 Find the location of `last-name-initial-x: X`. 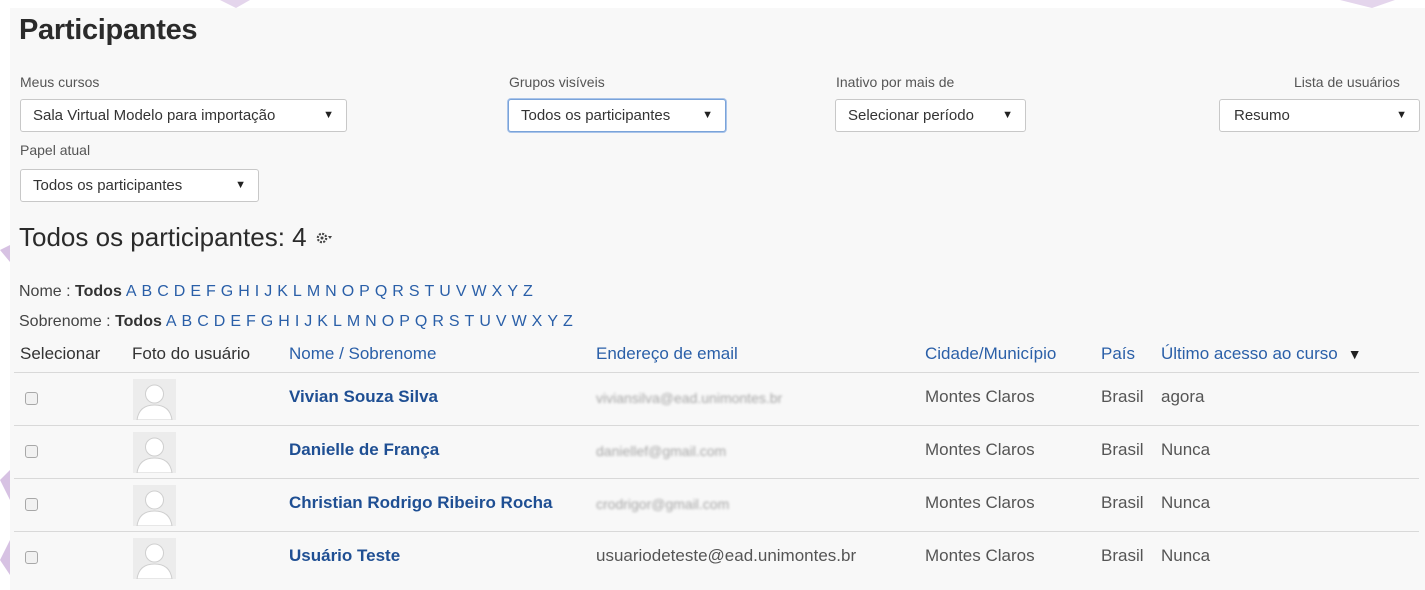

last-name-initial-x: X is located at coordinates (537, 321).